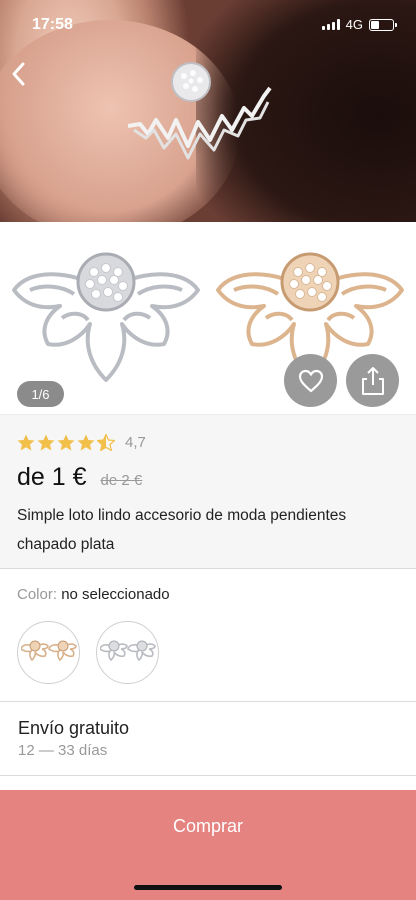 Image resolution: width=416 pixels, height=900 pixels. Describe the element at coordinates (74, 728) in the screenshot. I see `shipping-title: Envío gratuito` at that location.